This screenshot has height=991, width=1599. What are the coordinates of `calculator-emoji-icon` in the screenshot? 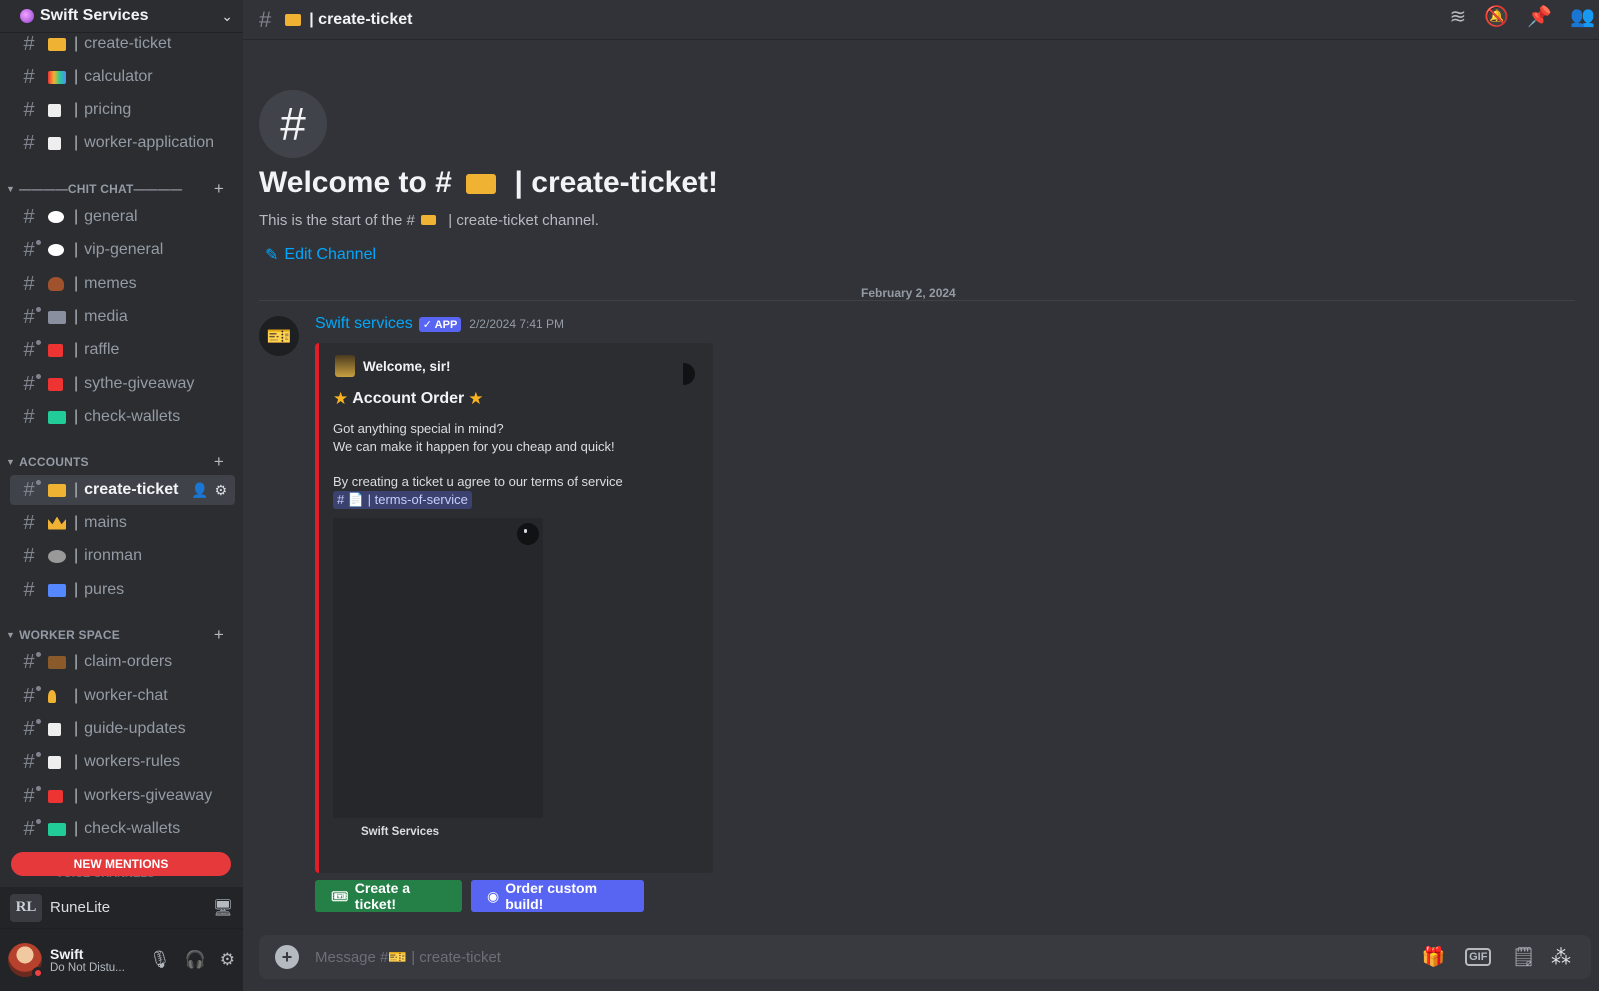 It's located at (57, 77).